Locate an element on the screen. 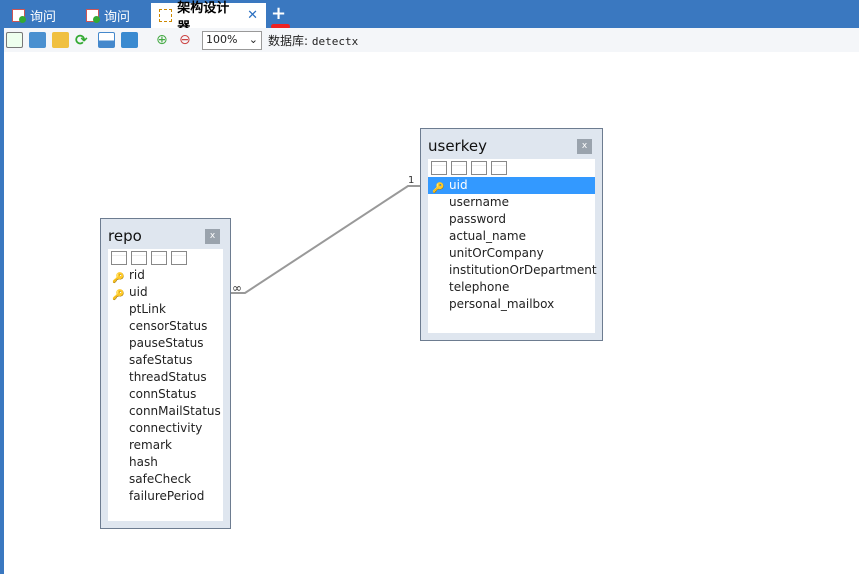 Image resolution: width=859 pixels, height=574 pixels. field-row: unitOrCompany is located at coordinates (511, 253).